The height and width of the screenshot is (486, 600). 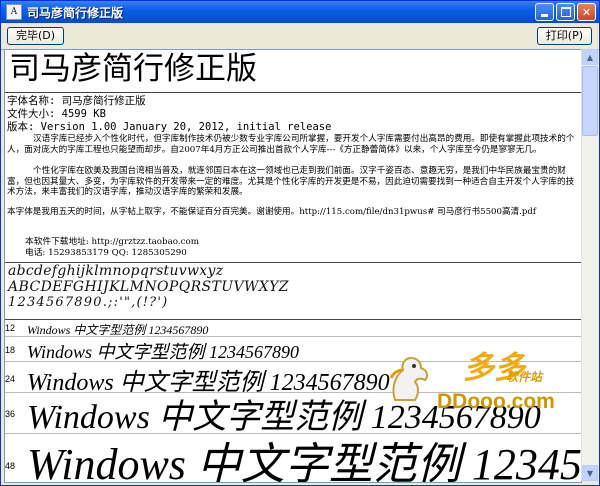 I want to click on title-bar: A 司马彦简行修正版 ✕, so click(x=300, y=12).